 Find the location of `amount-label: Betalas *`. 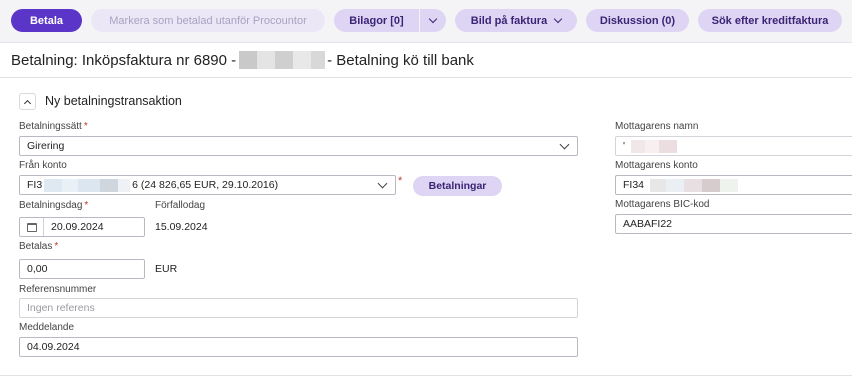

amount-label: Betalas * is located at coordinates (39, 246).